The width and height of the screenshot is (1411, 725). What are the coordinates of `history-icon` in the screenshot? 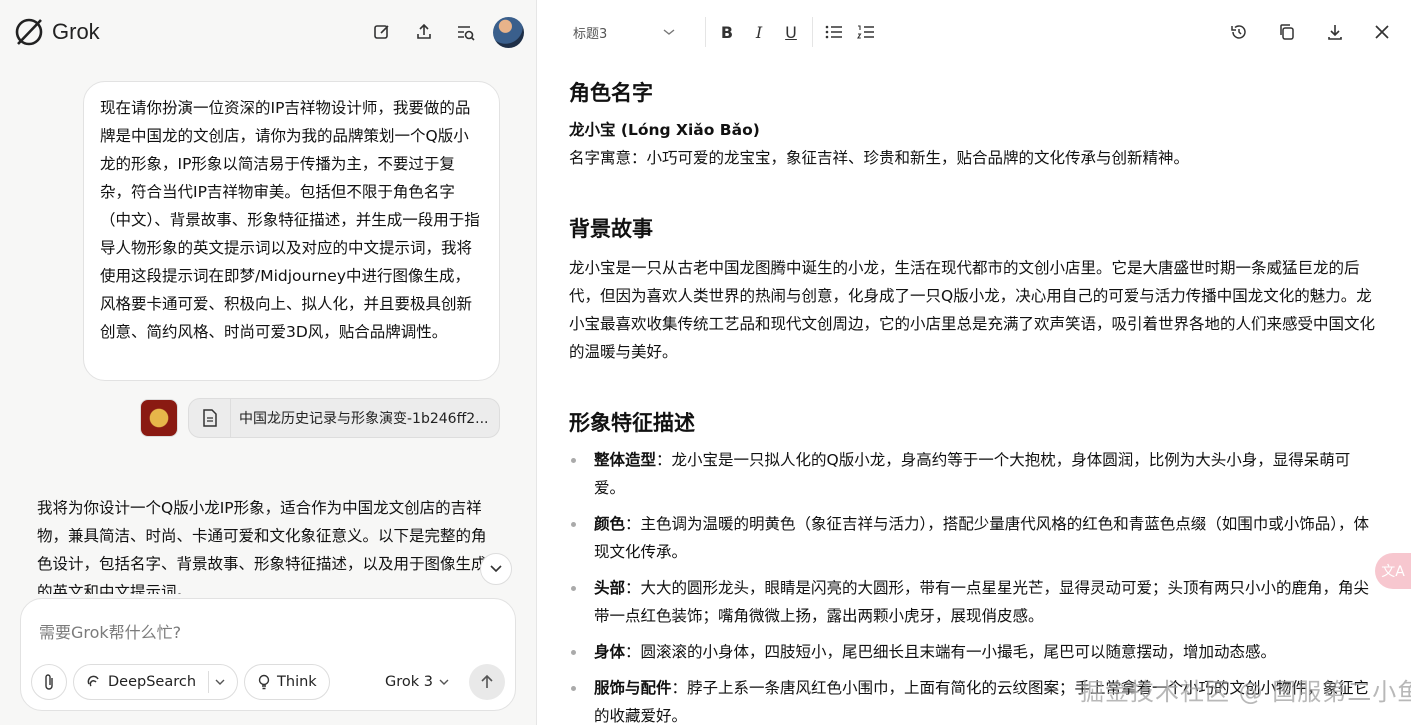 It's located at (1239, 32).